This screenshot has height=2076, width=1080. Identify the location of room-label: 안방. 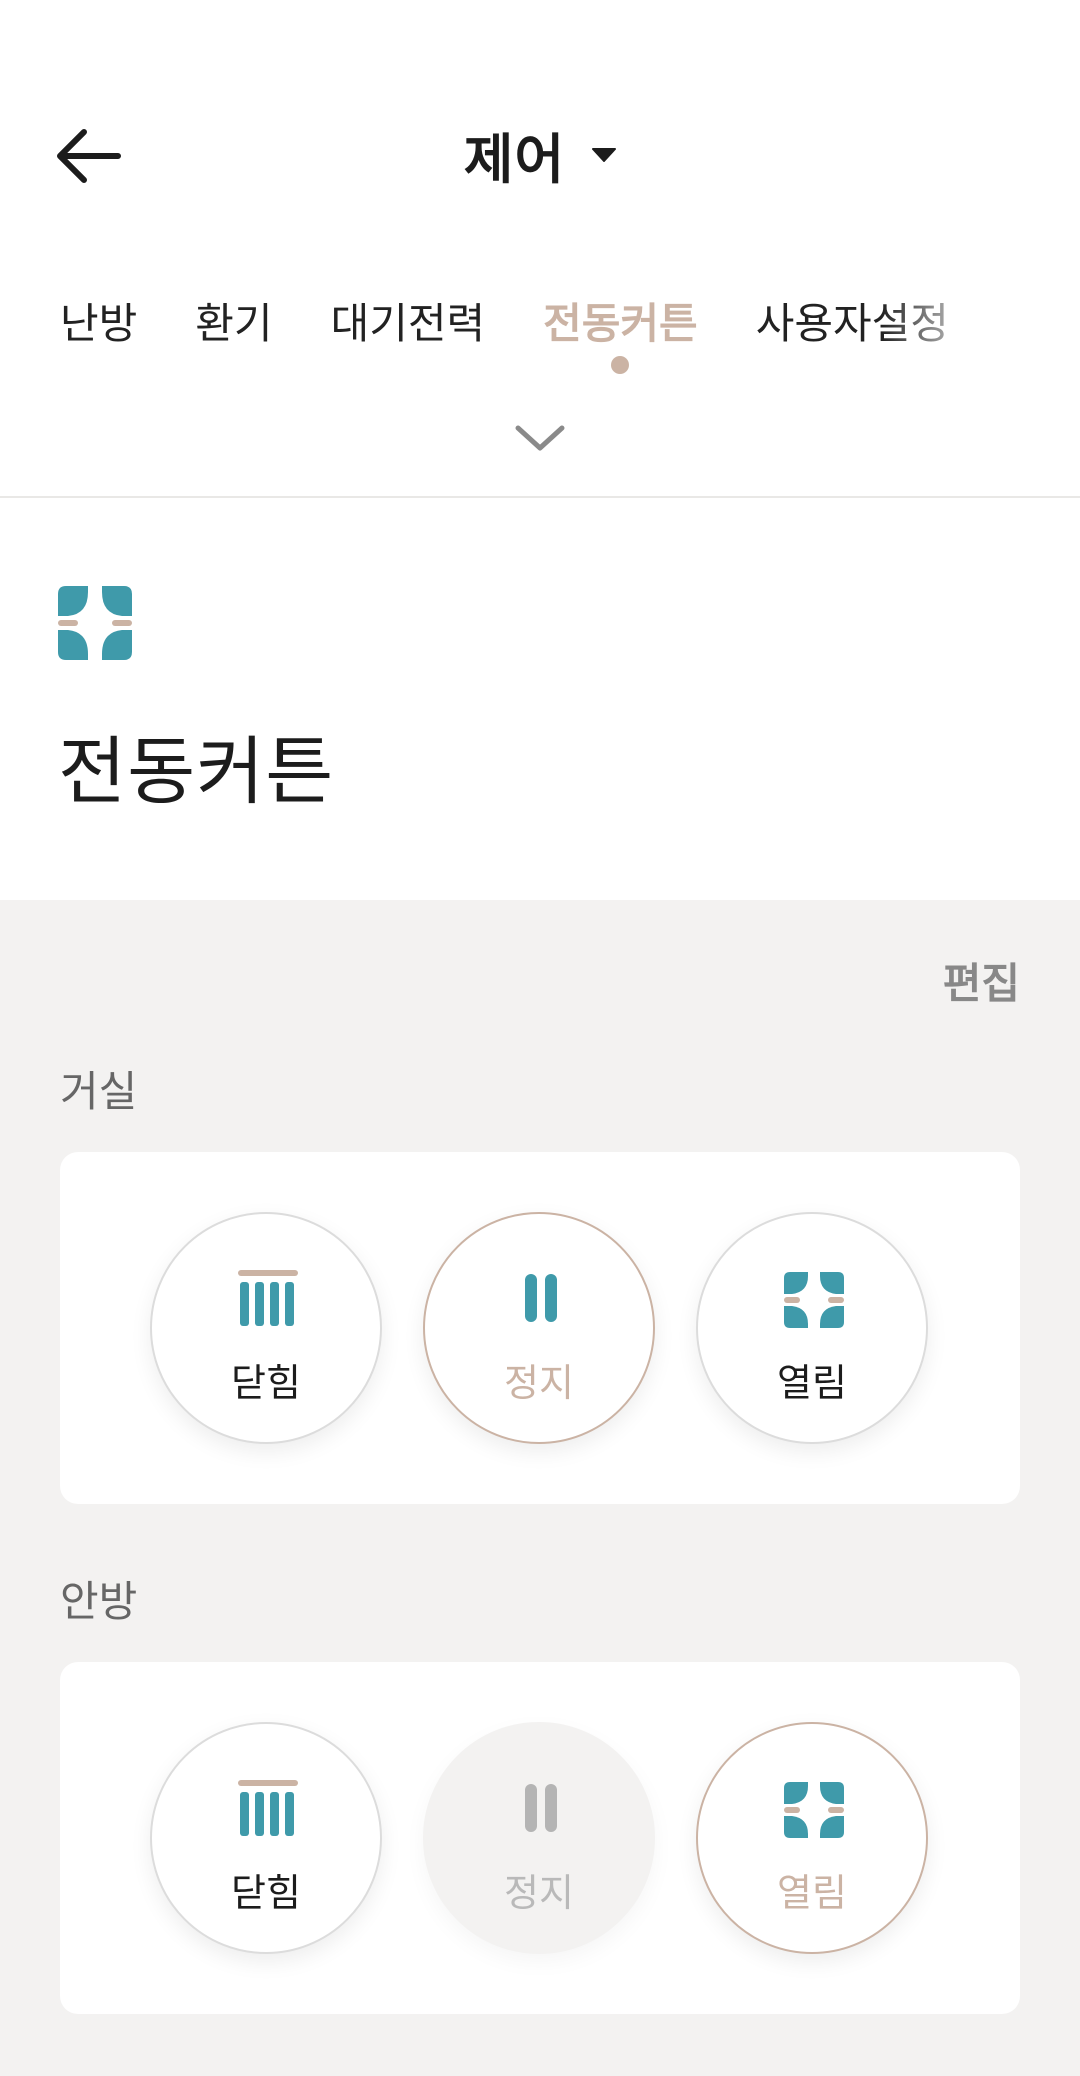
(99, 1601).